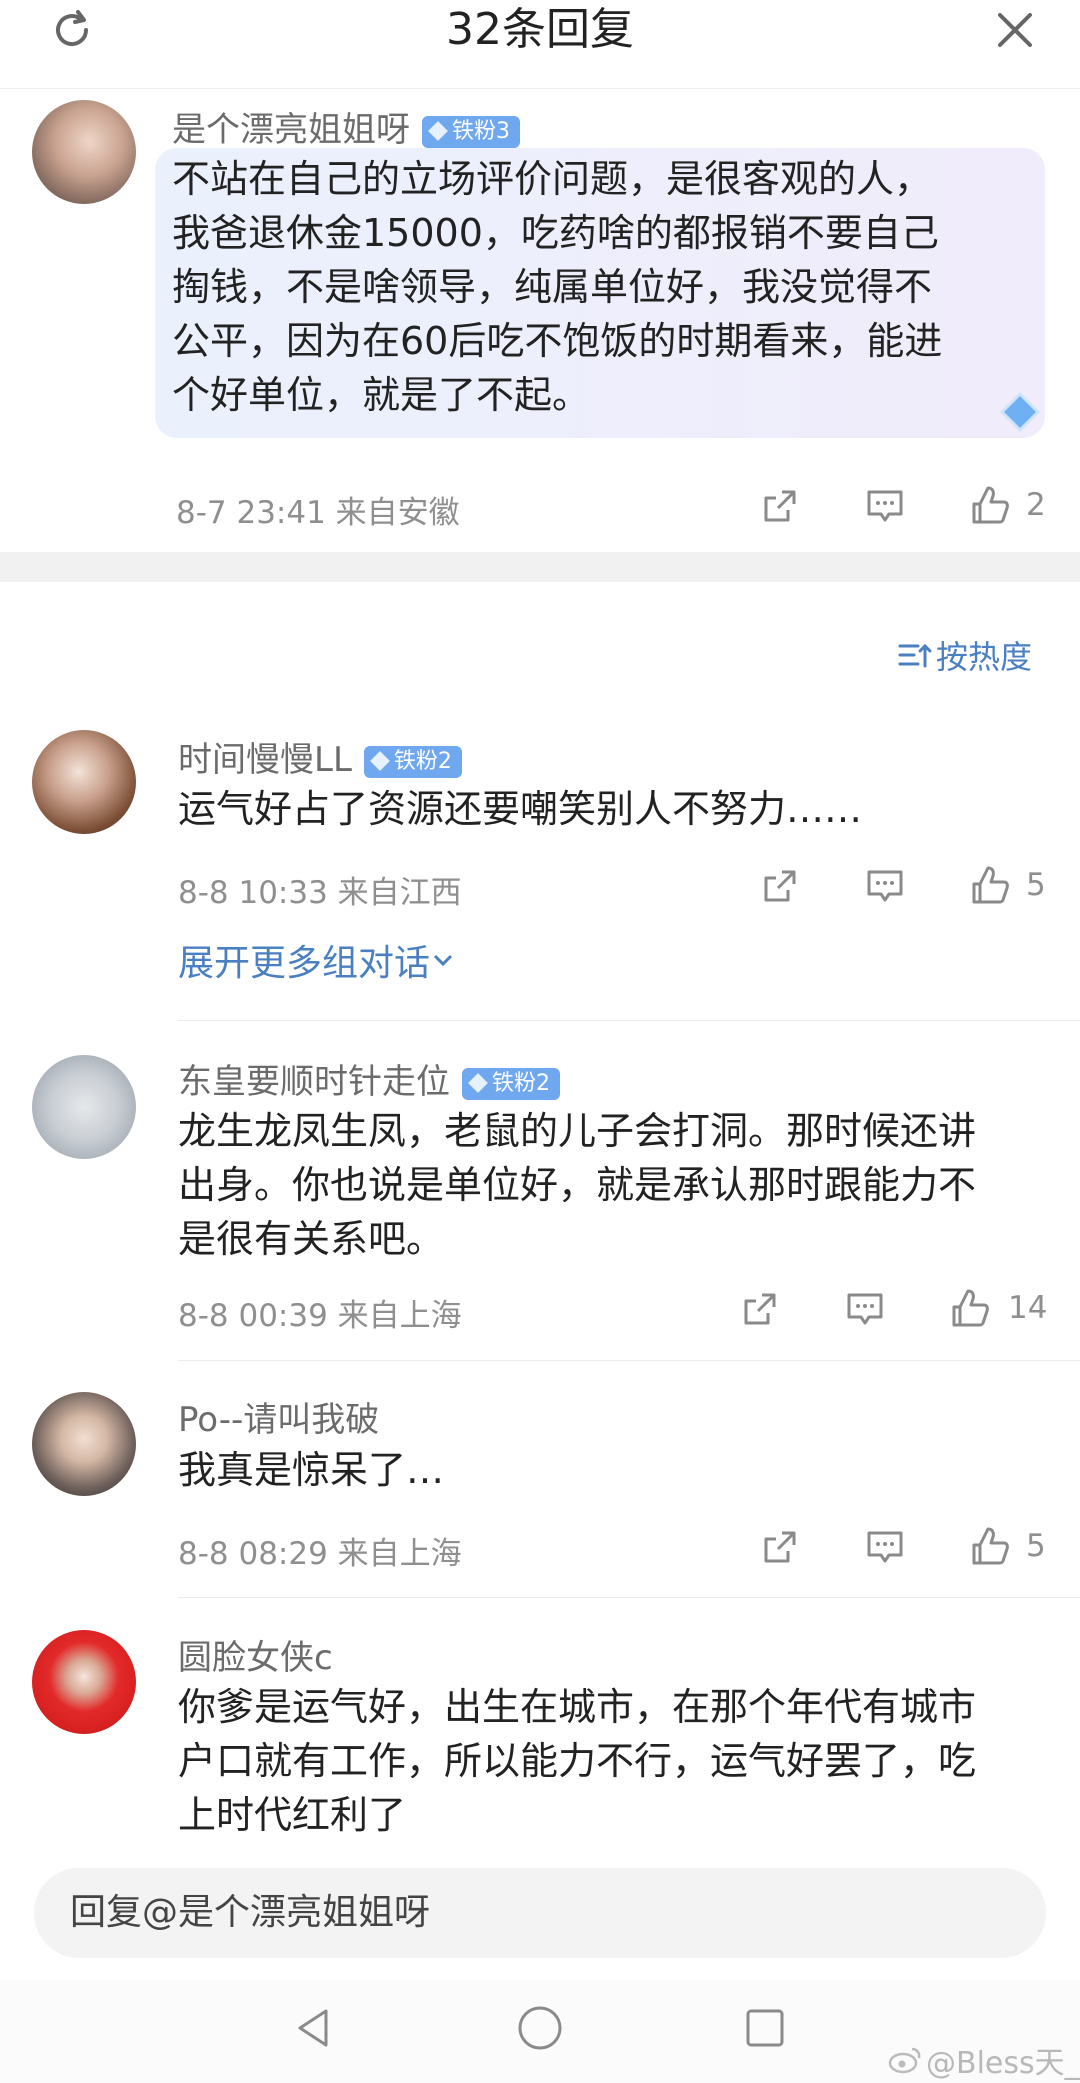  What do you see at coordinates (552, 179) in the screenshot?
I see `text-line: 不站在自己的立场评价问题，是很客观的人，` at bounding box center [552, 179].